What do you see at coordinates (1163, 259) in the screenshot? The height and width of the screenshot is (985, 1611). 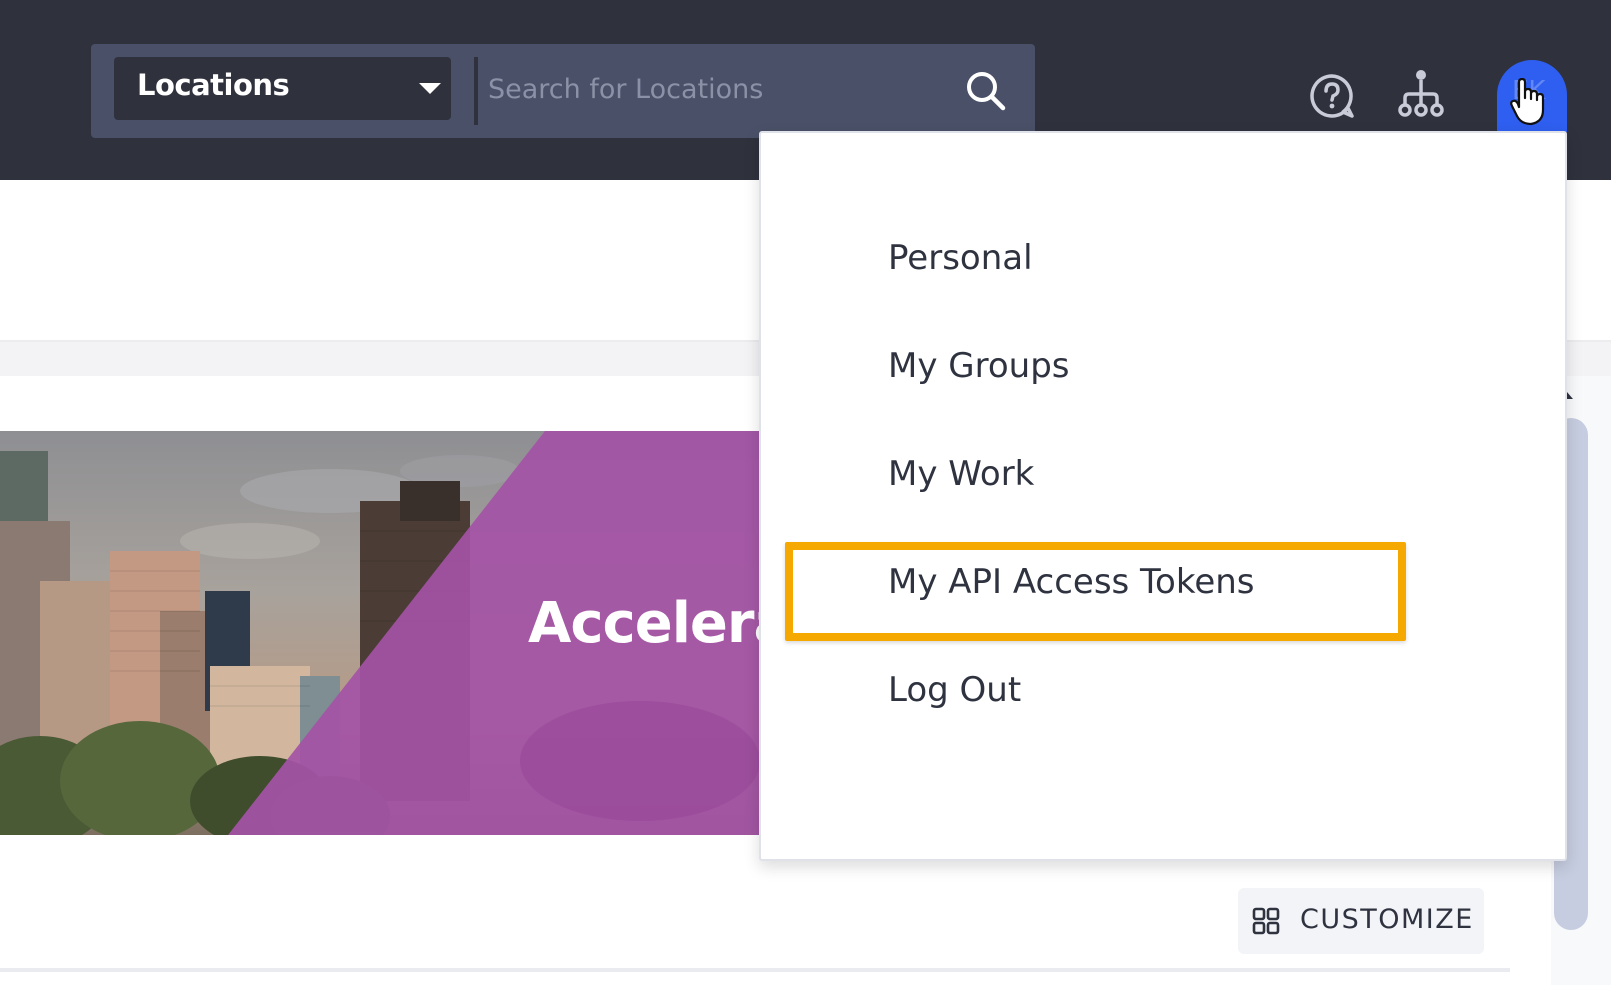 I see `menu-item-personal: Personal` at bounding box center [1163, 259].